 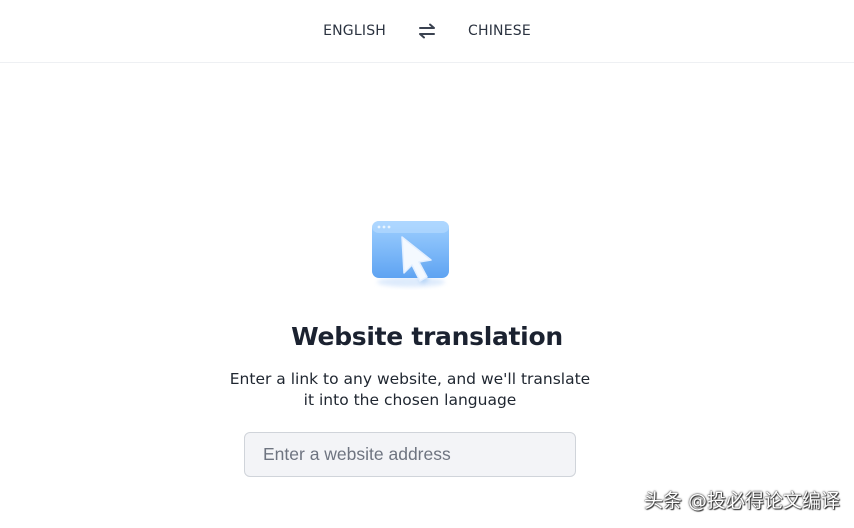 I want to click on swap-languages-button, so click(x=427, y=31).